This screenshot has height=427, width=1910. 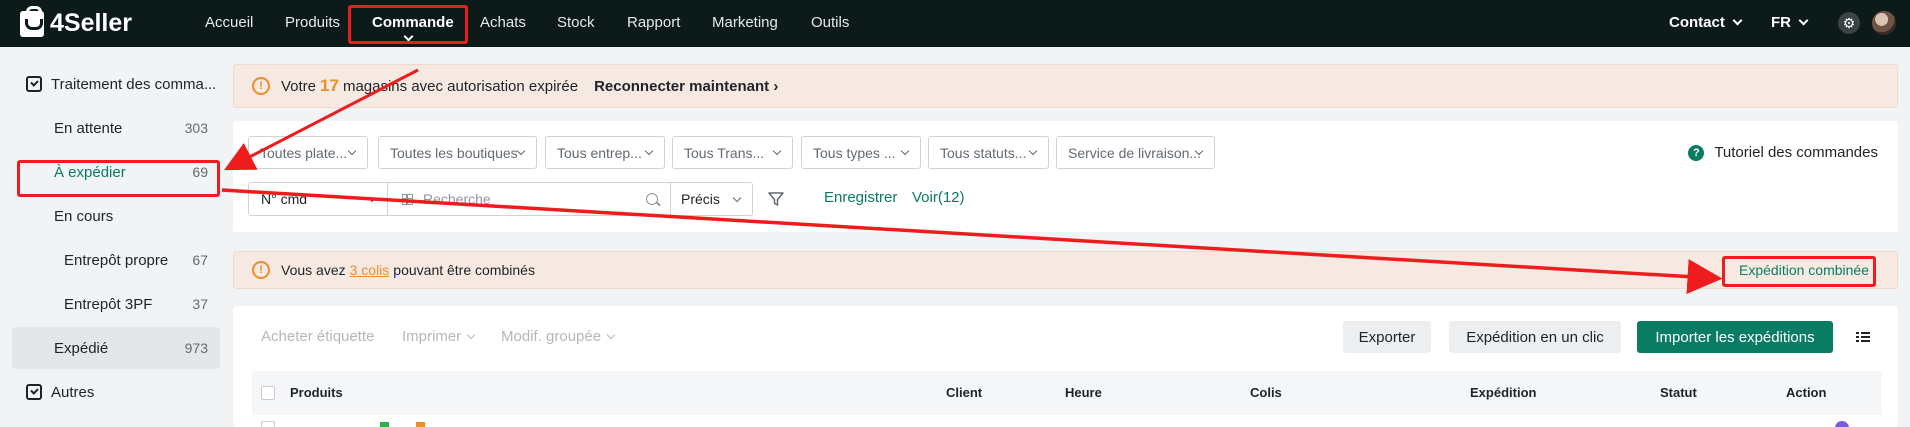 I want to click on arrow-to-a-expedier, so click(x=321, y=119).